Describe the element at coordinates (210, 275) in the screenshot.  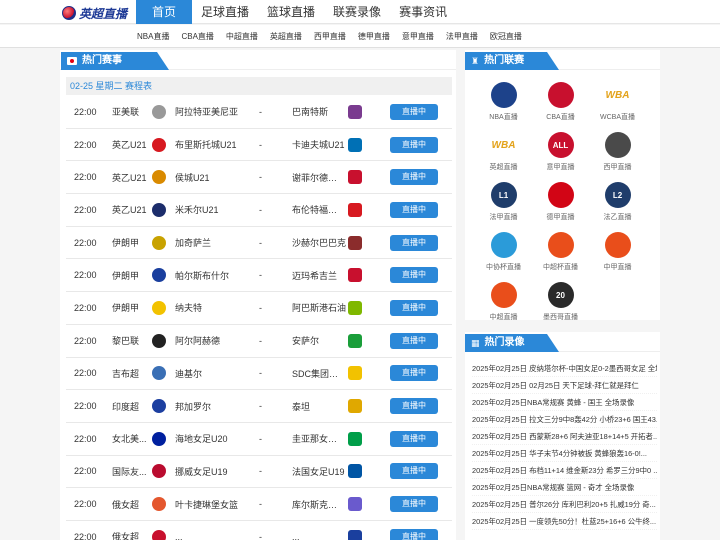
I see `home-team: 帕尔斯布什尔` at that location.